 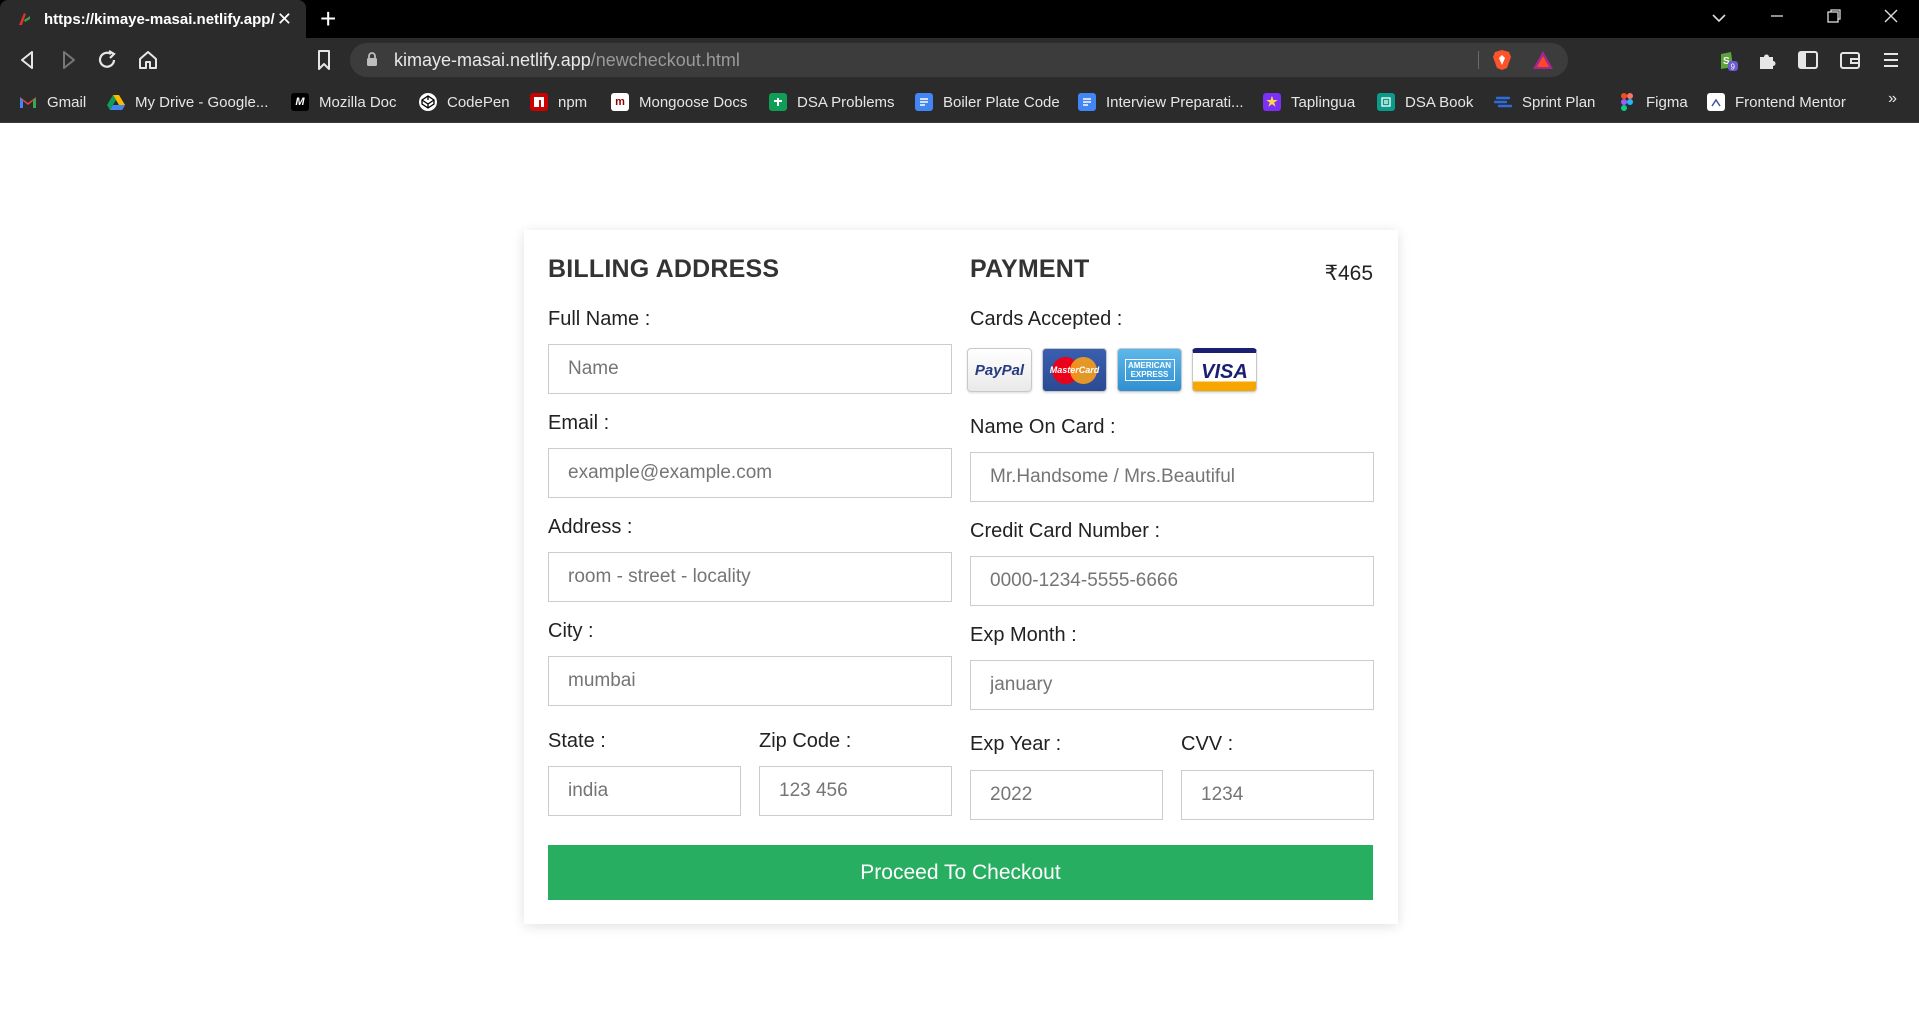 I want to click on name-on-card-input, so click(x=1172, y=477).